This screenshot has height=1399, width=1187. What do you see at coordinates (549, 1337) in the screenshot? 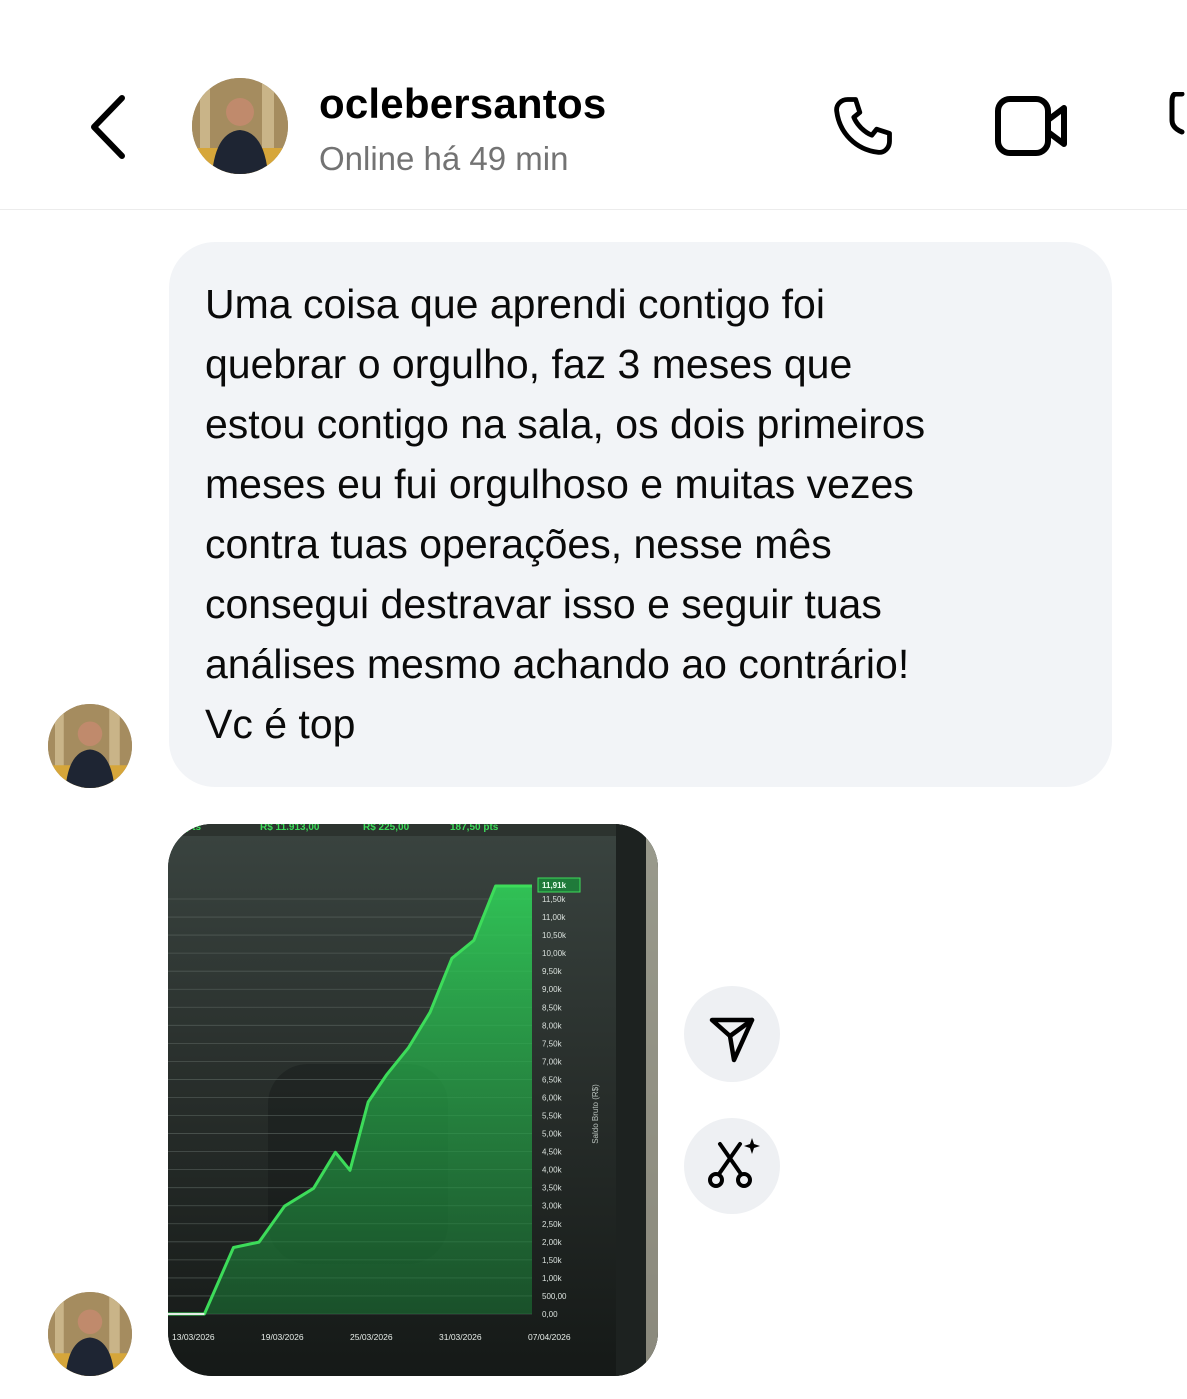
I see `x-tick-label: 07/04/2026` at bounding box center [549, 1337].